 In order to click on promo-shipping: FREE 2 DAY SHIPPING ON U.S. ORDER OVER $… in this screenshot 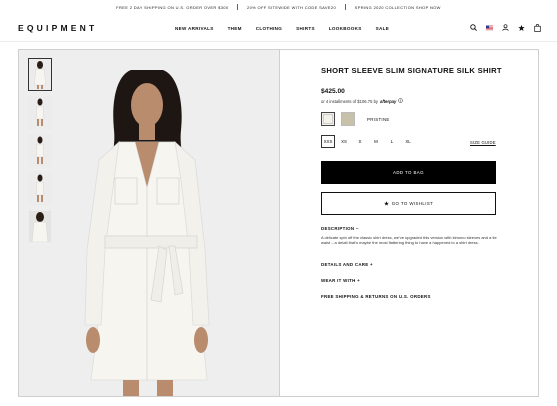, I will do `click(172, 7)`.